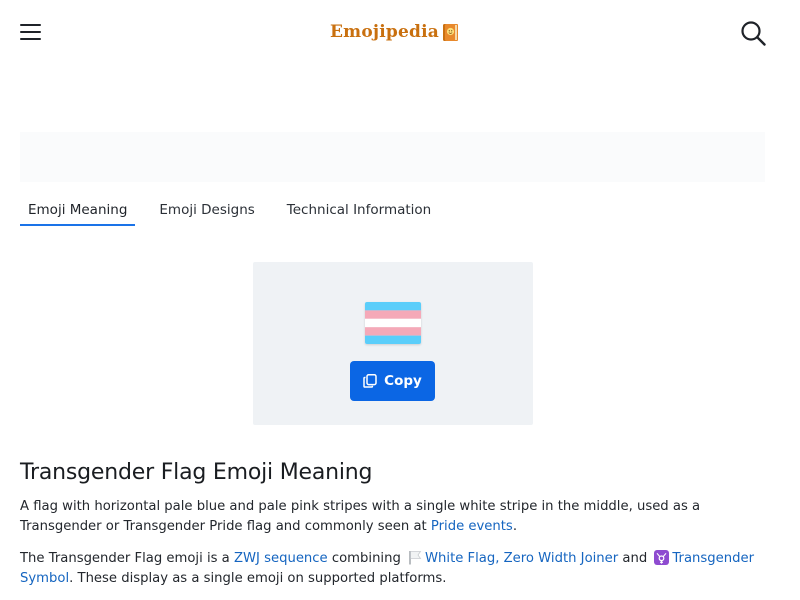 This screenshot has height=600, width=800. I want to click on white-flag-zwj-link: White Flag, Zero Width Joiner, so click(521, 558).